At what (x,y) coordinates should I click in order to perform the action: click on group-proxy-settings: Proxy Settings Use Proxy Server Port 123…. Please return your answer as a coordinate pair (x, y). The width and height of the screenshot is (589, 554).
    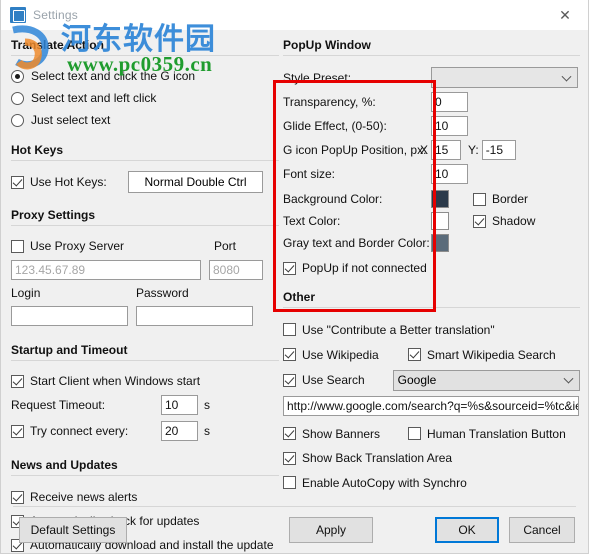
    Looking at the image, I should click on (145, 268).